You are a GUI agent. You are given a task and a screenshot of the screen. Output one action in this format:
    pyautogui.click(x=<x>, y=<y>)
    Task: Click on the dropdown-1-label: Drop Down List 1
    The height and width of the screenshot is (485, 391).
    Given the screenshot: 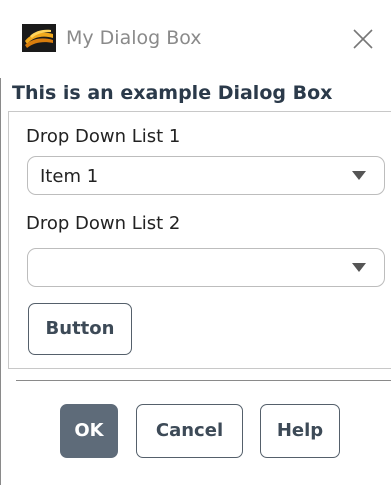 What is the action you would take?
    pyautogui.click(x=103, y=136)
    